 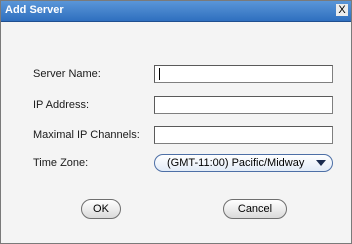 What do you see at coordinates (243, 135) in the screenshot?
I see `ip-channels-input` at bounding box center [243, 135].